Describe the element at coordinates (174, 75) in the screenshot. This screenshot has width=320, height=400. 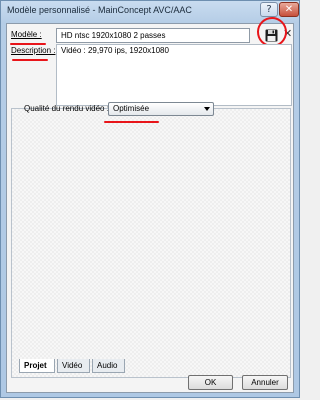
I see `description-field: Vidéo : 29,970 ips, 1920x1080` at that location.